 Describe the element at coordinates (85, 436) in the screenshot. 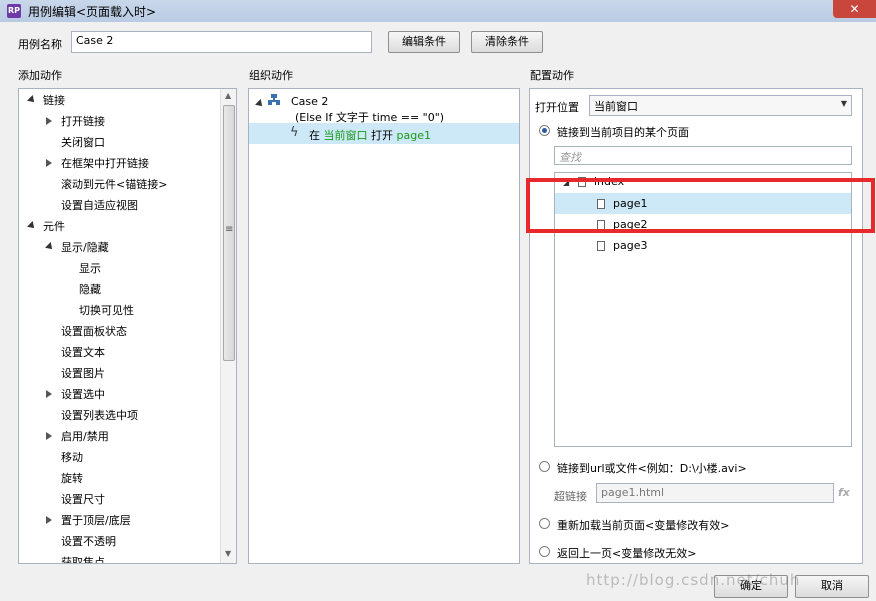

I see `action-tree-label: 启用/禁用` at that location.